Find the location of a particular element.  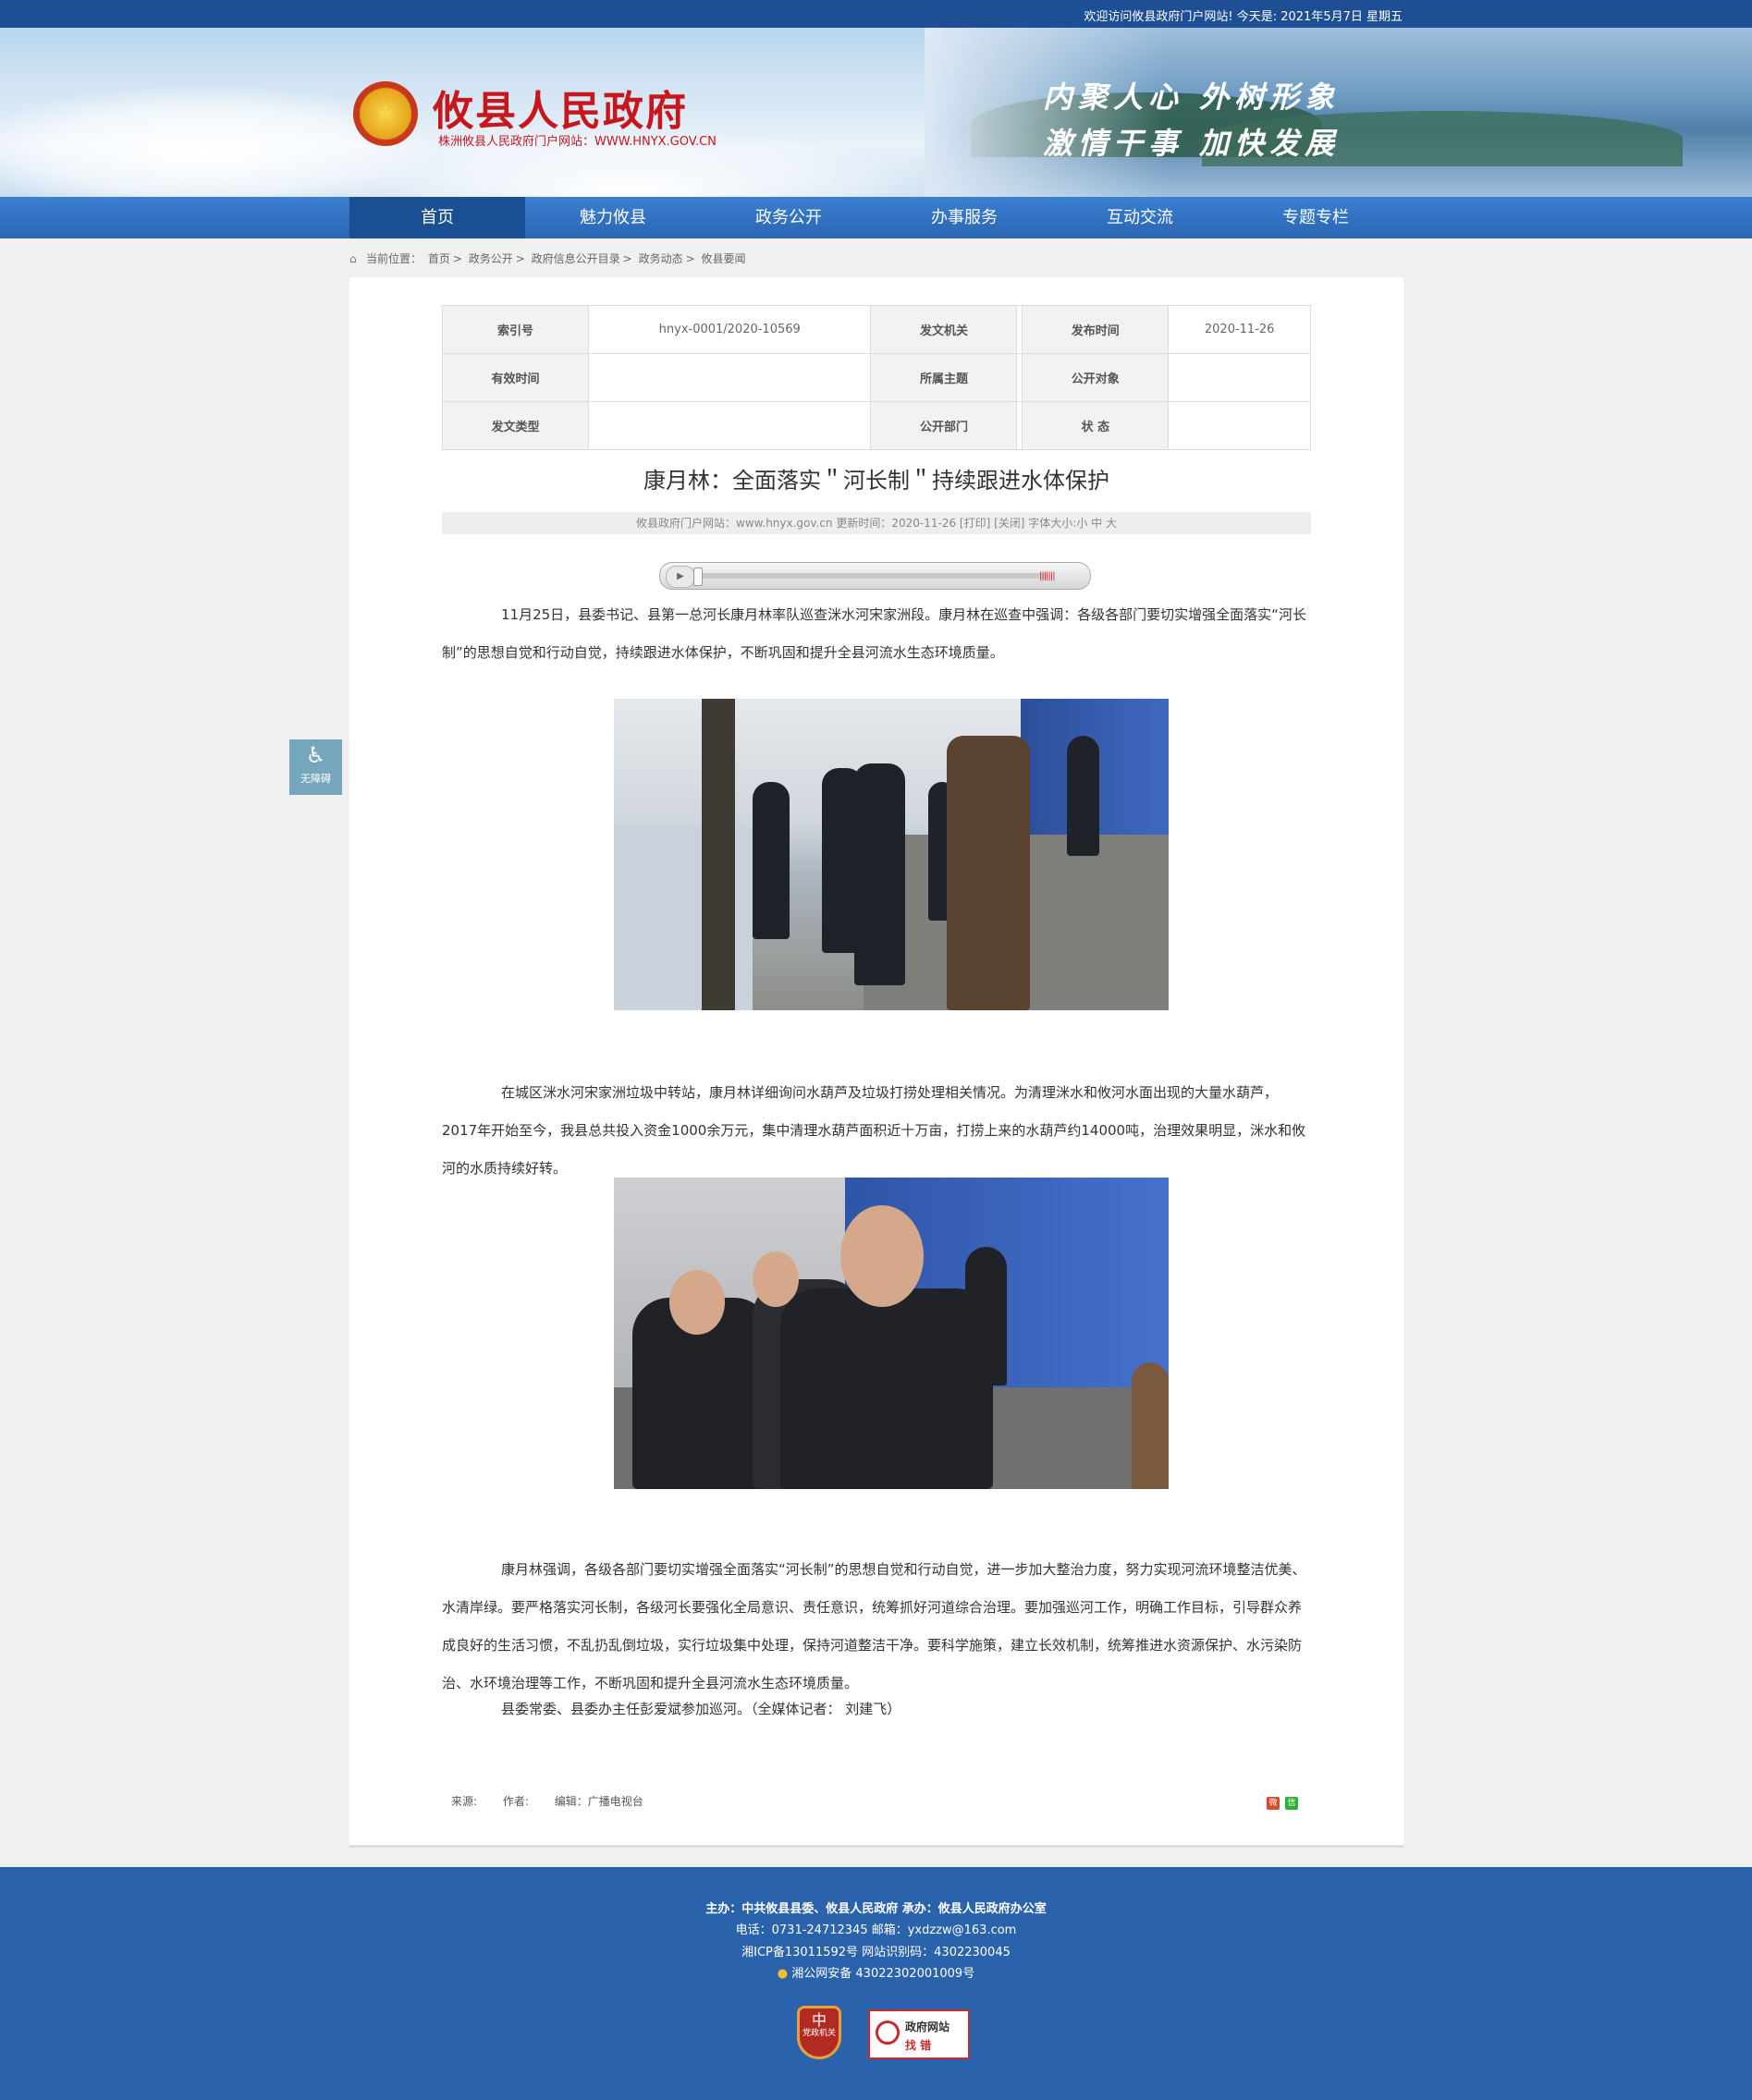

report-error-badge: 政府网站 找 错 is located at coordinates (919, 2034).